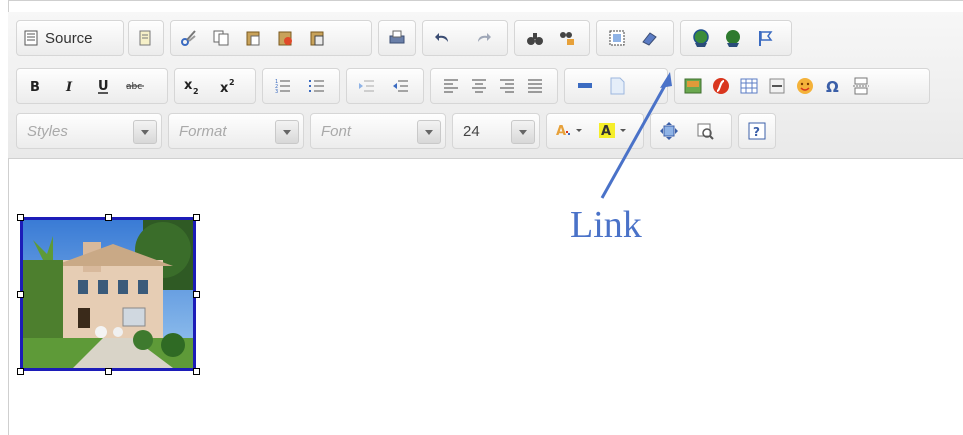 This screenshot has width=963, height=435. What do you see at coordinates (196, 294) in the screenshot?
I see `resize-handle-right` at bounding box center [196, 294].